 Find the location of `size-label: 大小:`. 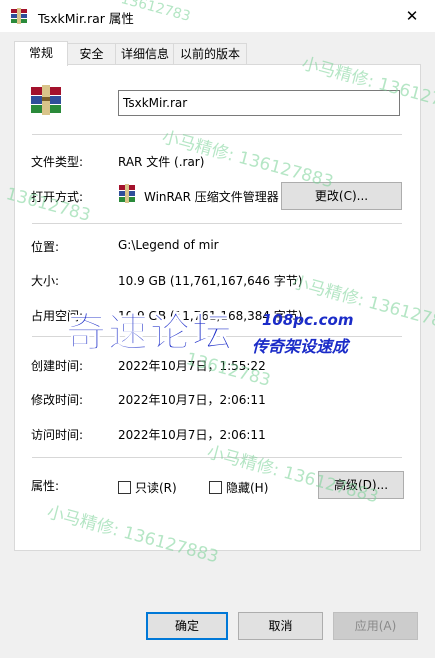

size-label: 大小: is located at coordinates (45, 281).